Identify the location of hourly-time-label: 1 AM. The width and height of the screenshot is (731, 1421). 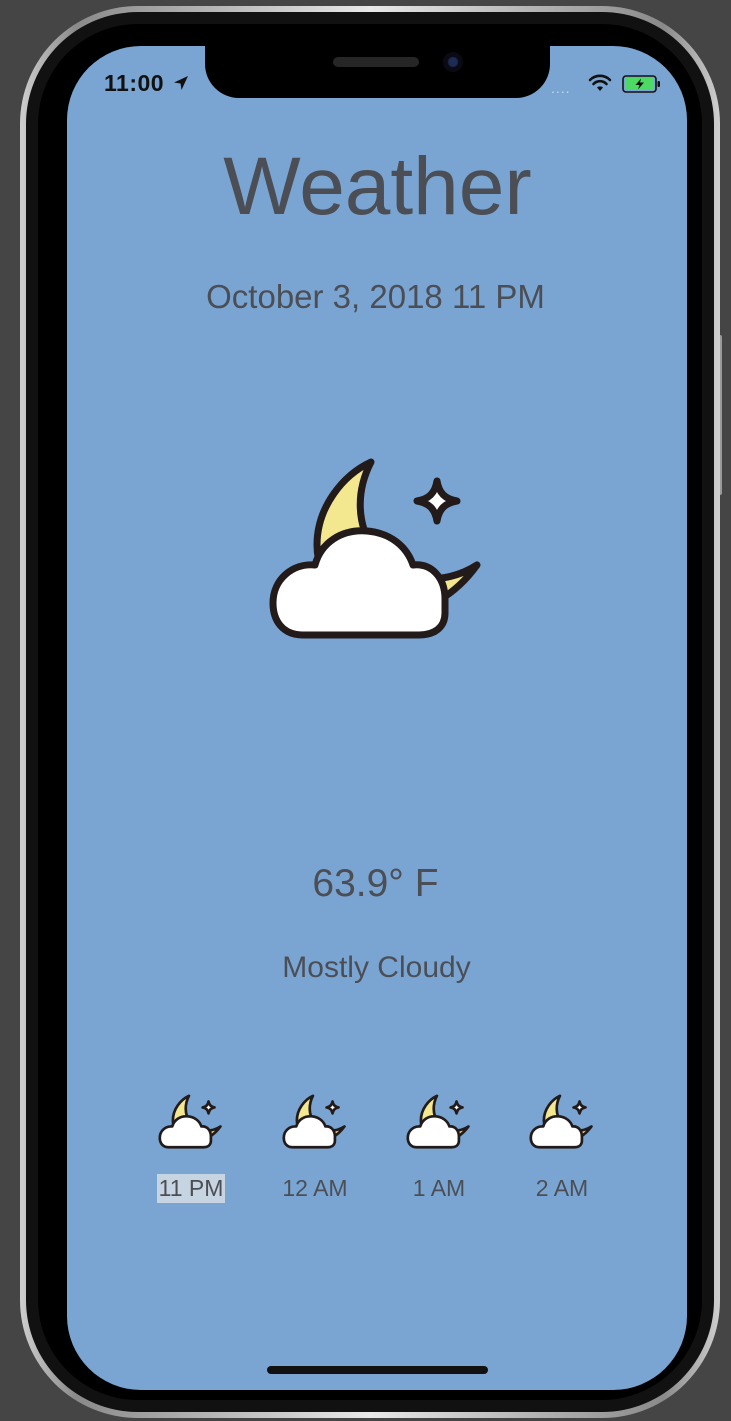
(439, 1188).